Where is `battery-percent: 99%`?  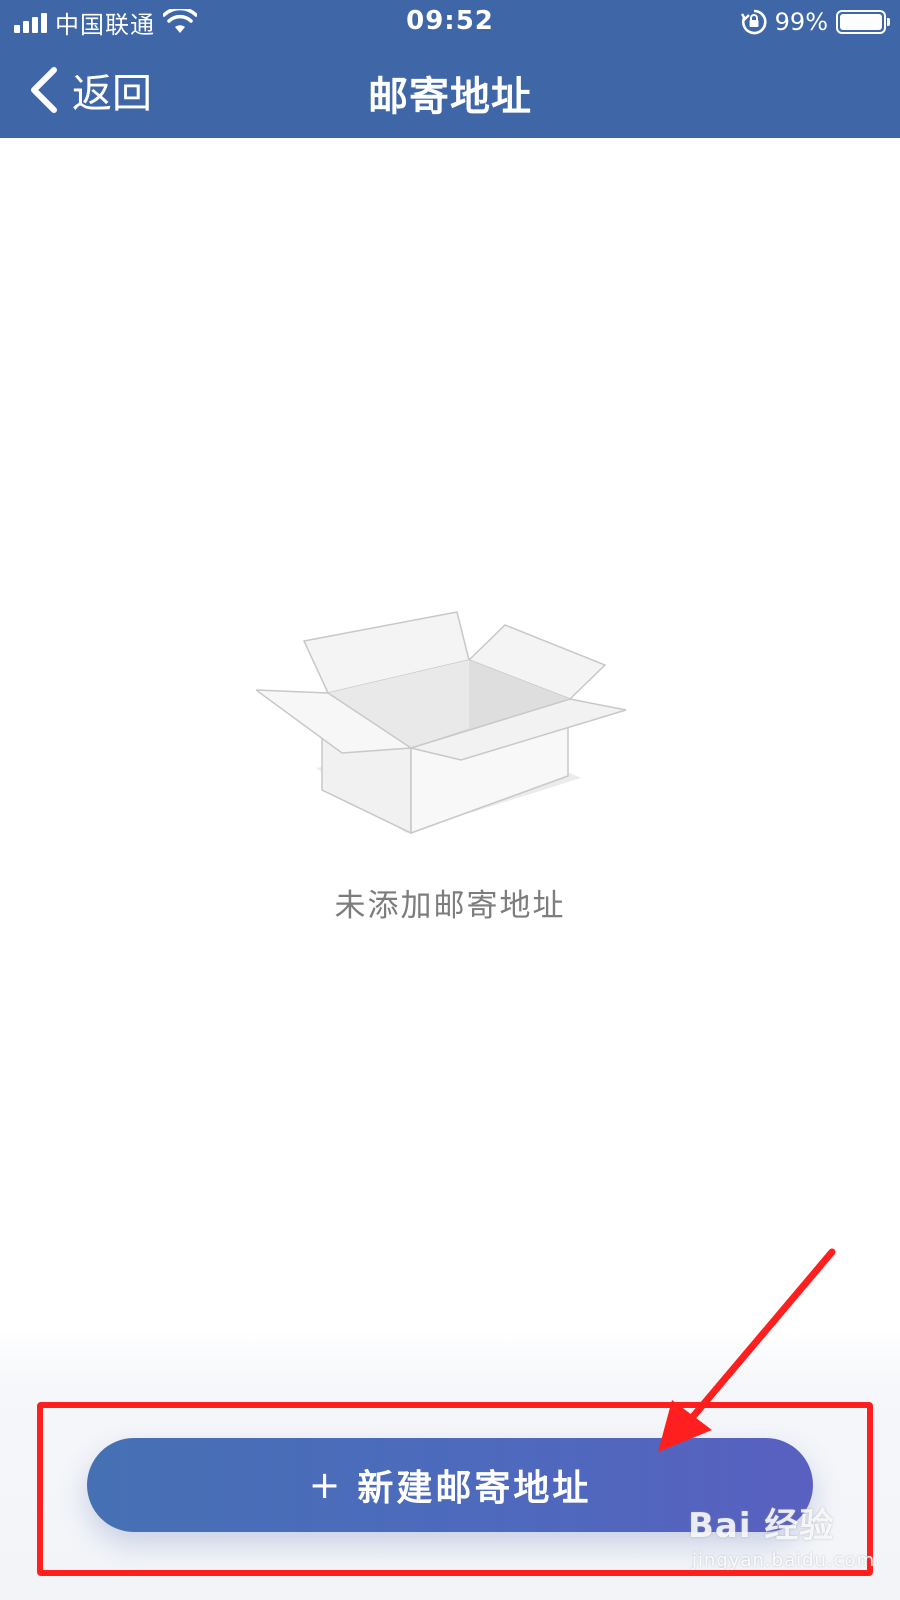
battery-percent: 99% is located at coordinates (801, 22).